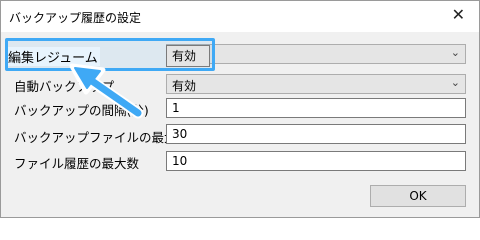 The width and height of the screenshot is (480, 240). I want to click on auto-backup-combo: 有効 ⌄, so click(316, 84).